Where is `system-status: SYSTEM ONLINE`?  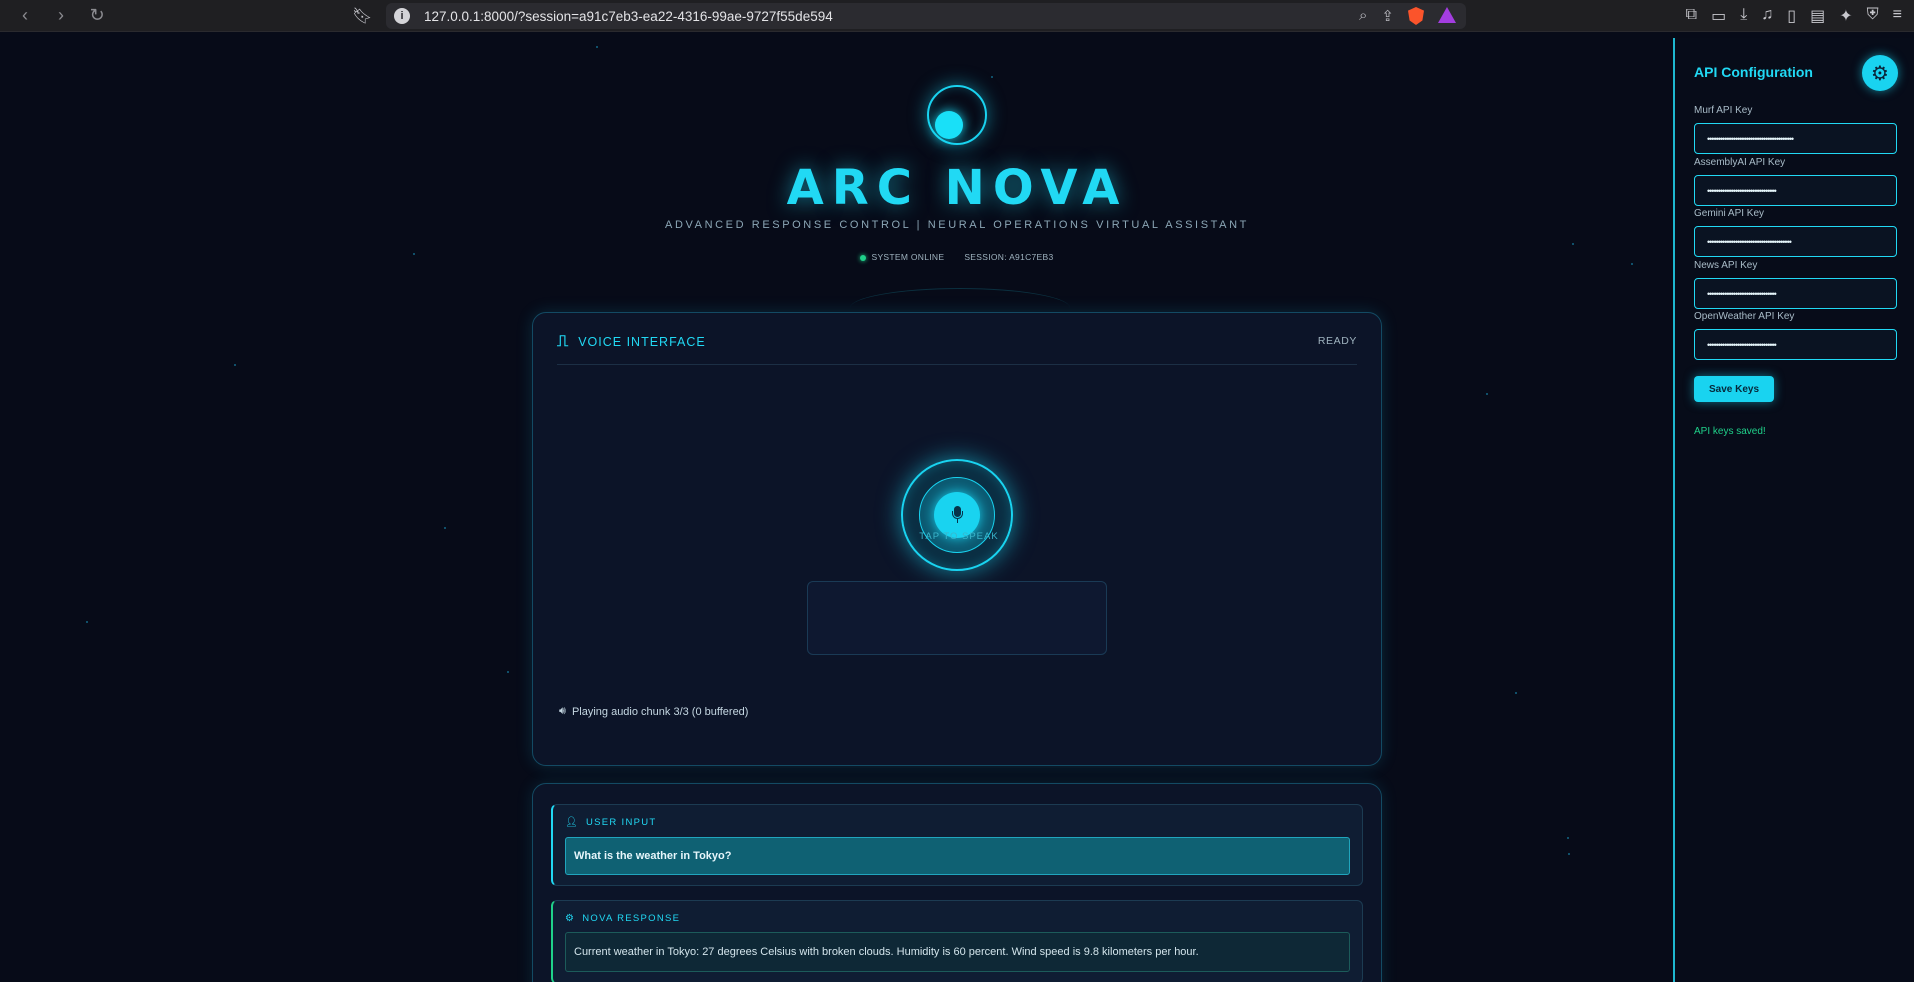 system-status: SYSTEM ONLINE is located at coordinates (902, 257).